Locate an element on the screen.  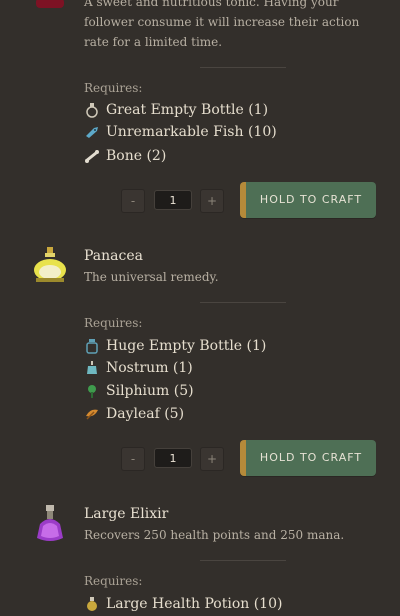
item-description: Recovers 250 health points and 250 mana. is located at coordinates (214, 535).